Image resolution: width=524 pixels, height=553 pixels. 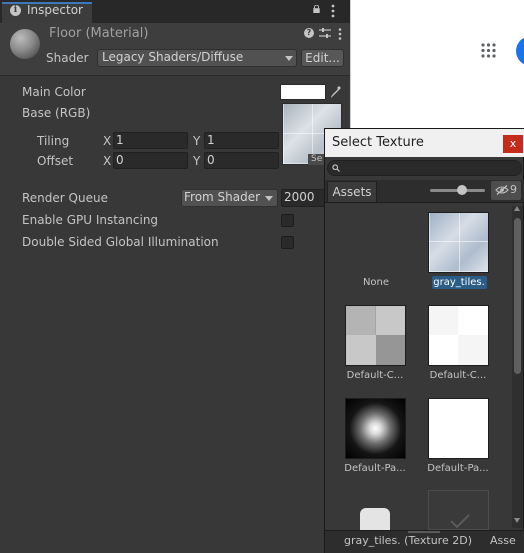 What do you see at coordinates (488, 50) in the screenshot?
I see `apps-grid-icon` at bounding box center [488, 50].